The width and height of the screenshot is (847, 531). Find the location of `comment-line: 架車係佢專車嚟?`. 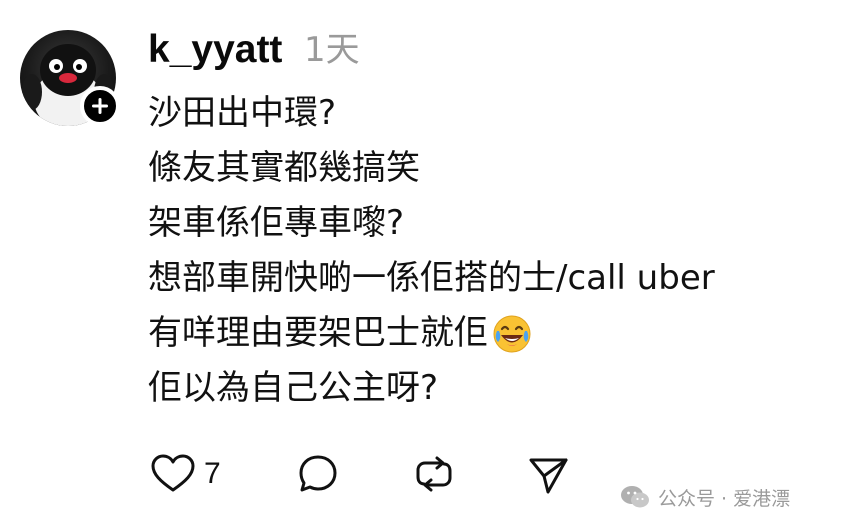

comment-line: 架車係佢專車嚟? is located at coordinates (431, 223).